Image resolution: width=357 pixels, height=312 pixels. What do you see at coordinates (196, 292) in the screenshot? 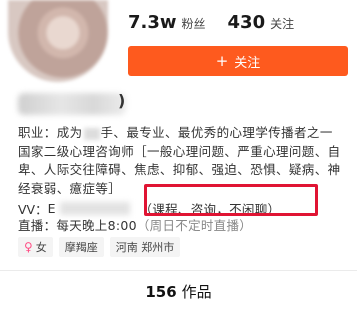
I see `works-label: 作品` at bounding box center [196, 292].